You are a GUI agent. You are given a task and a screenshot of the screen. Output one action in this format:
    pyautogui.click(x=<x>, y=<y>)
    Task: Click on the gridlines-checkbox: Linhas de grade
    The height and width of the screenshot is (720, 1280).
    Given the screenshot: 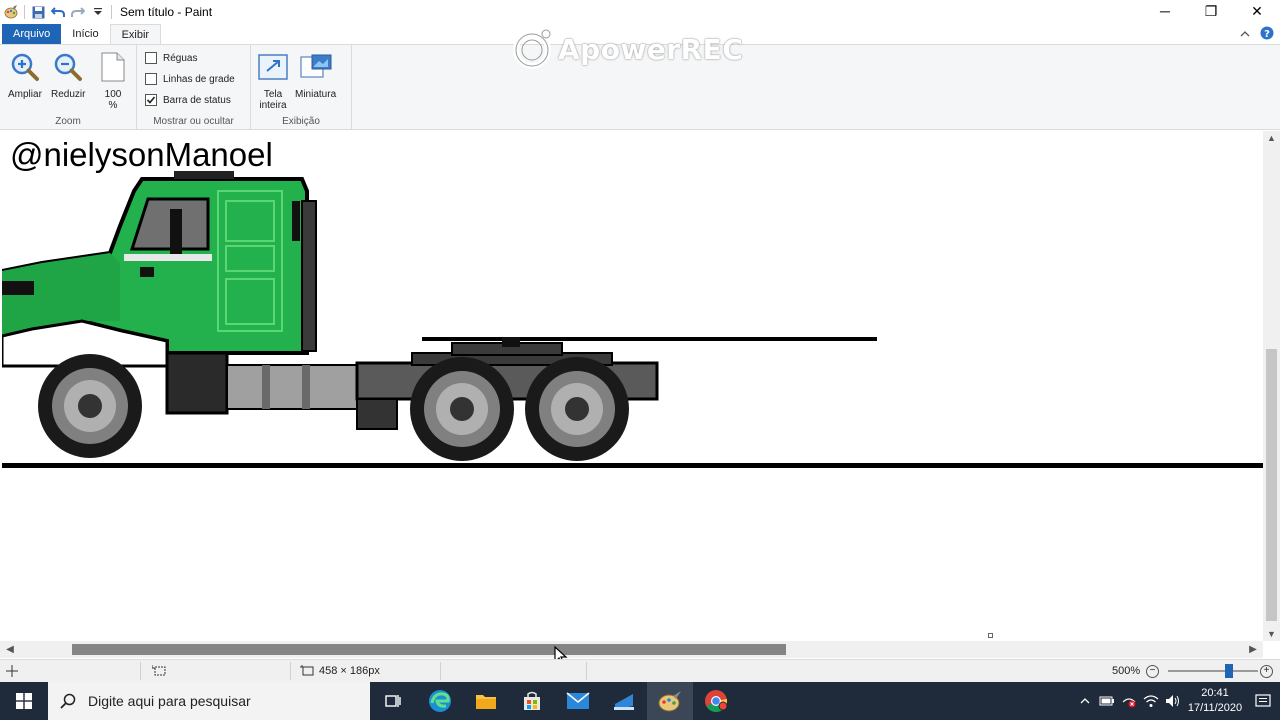 What is the action you would take?
    pyautogui.click(x=190, y=79)
    